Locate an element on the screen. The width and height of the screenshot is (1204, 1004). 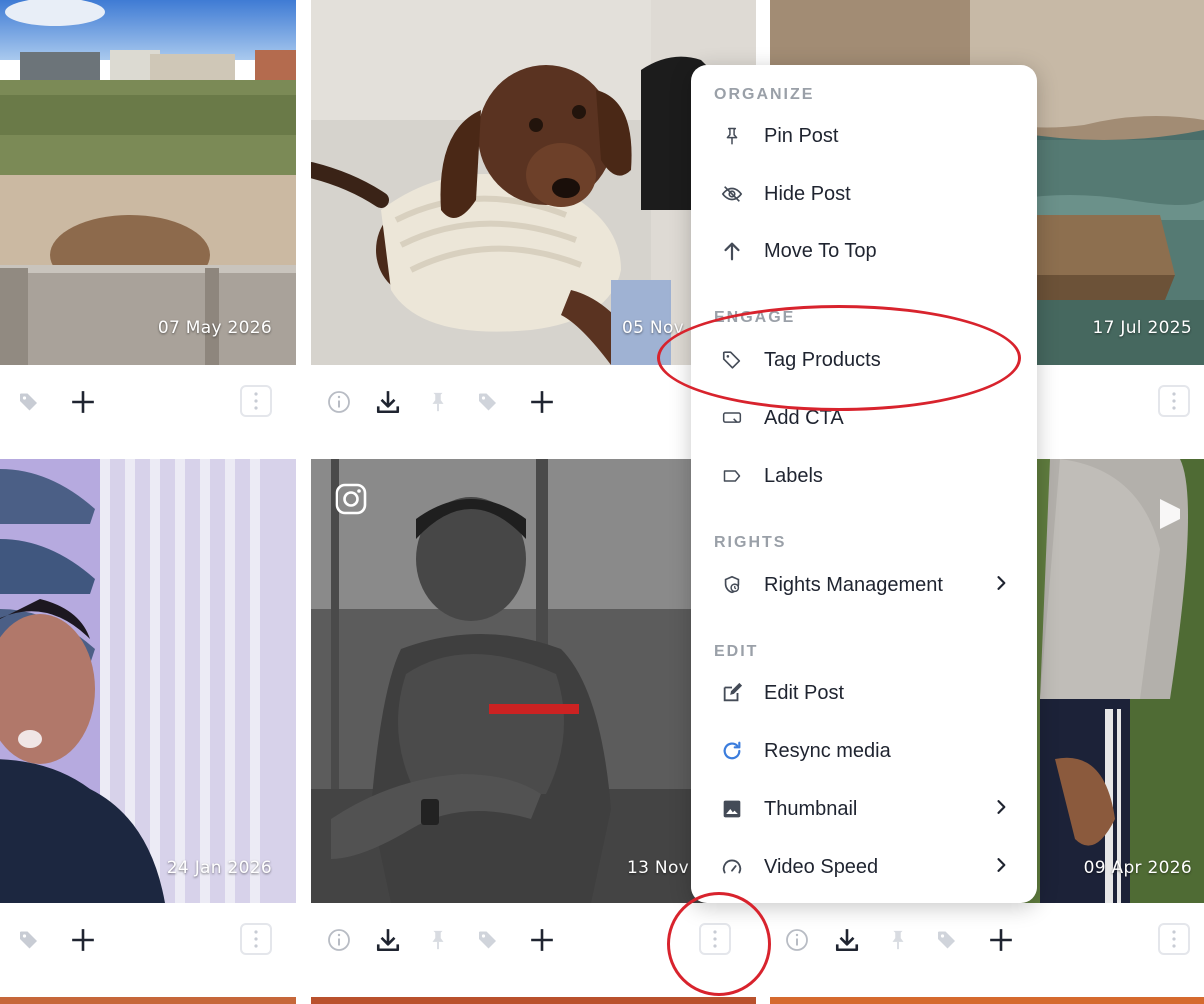
menu-item-pin-post: Pin Post is located at coordinates (864, 136).